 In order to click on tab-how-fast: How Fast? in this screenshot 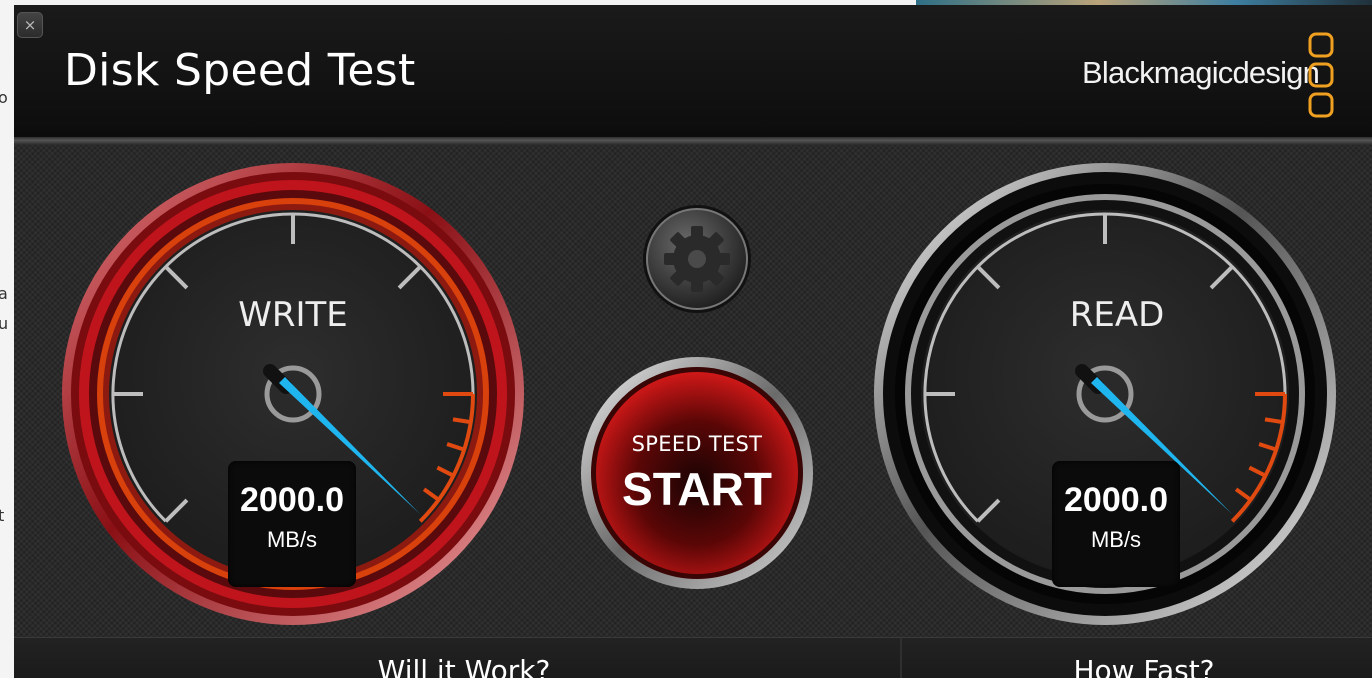, I will do `click(1144, 666)`.